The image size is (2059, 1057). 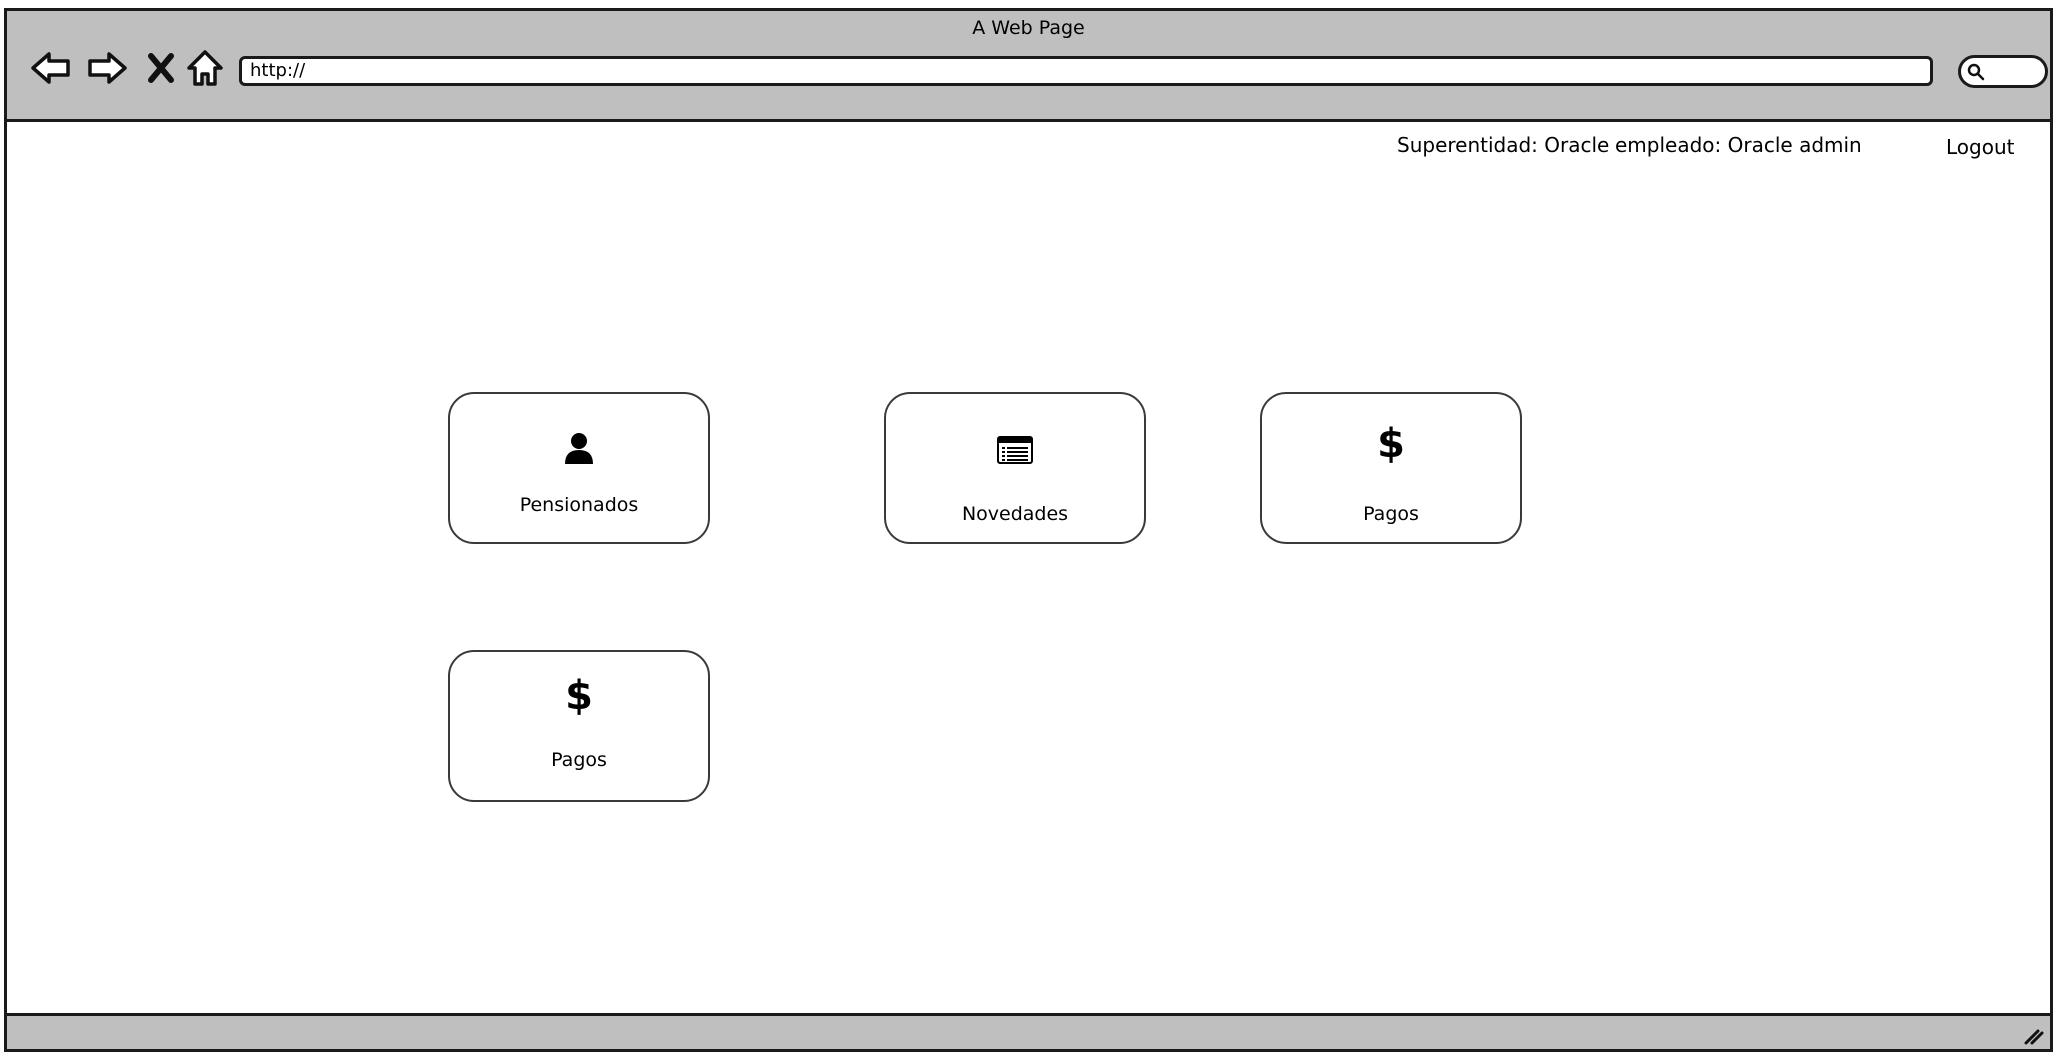 I want to click on tile-label: Novedades, so click(x=1015, y=514).